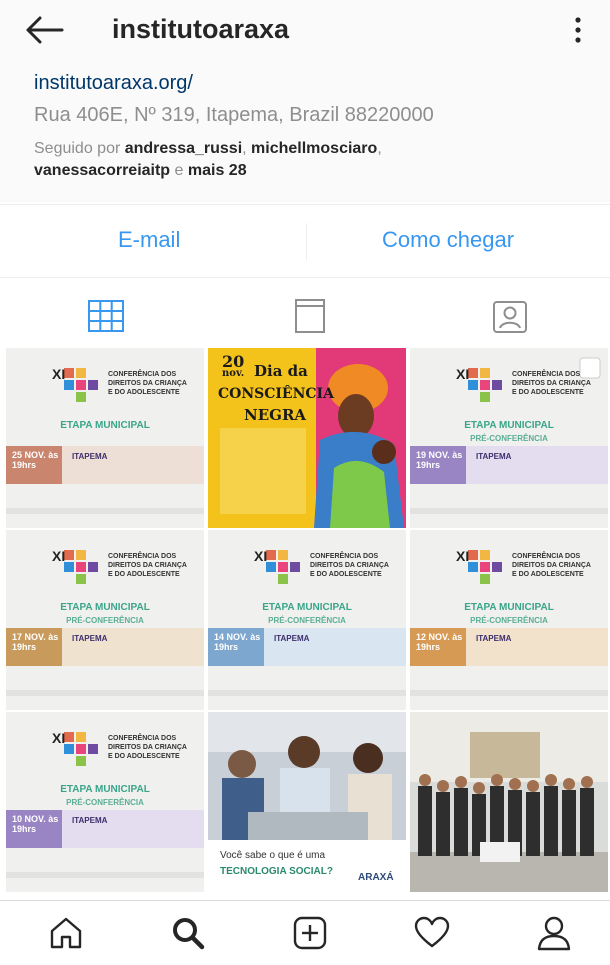 The width and height of the screenshot is (610, 965). What do you see at coordinates (448, 240) in the screenshot?
I see `directions-button: Como chegar` at bounding box center [448, 240].